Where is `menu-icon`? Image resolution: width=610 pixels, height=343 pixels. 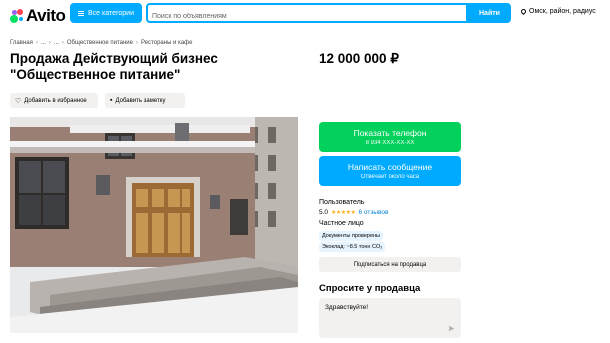
menu-icon is located at coordinates (81, 13).